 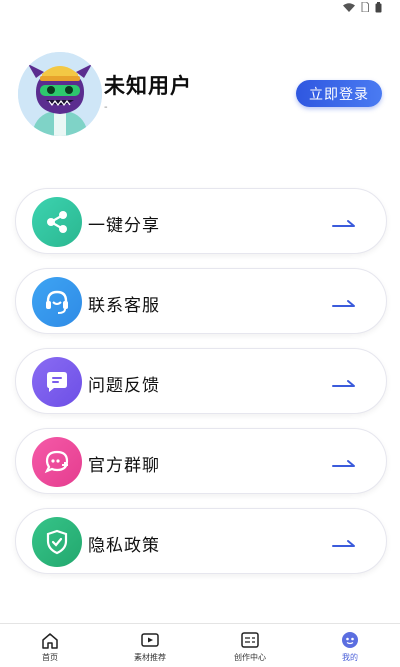 What do you see at coordinates (339, 93) in the screenshot?
I see `login-button: 立即登录` at bounding box center [339, 93].